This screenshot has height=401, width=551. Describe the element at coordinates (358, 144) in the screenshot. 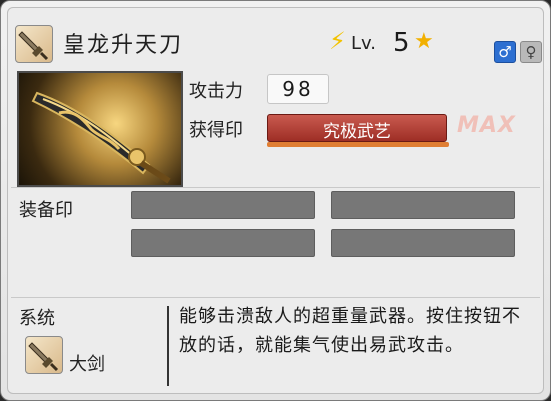

I see `seal-progress-bar` at that location.